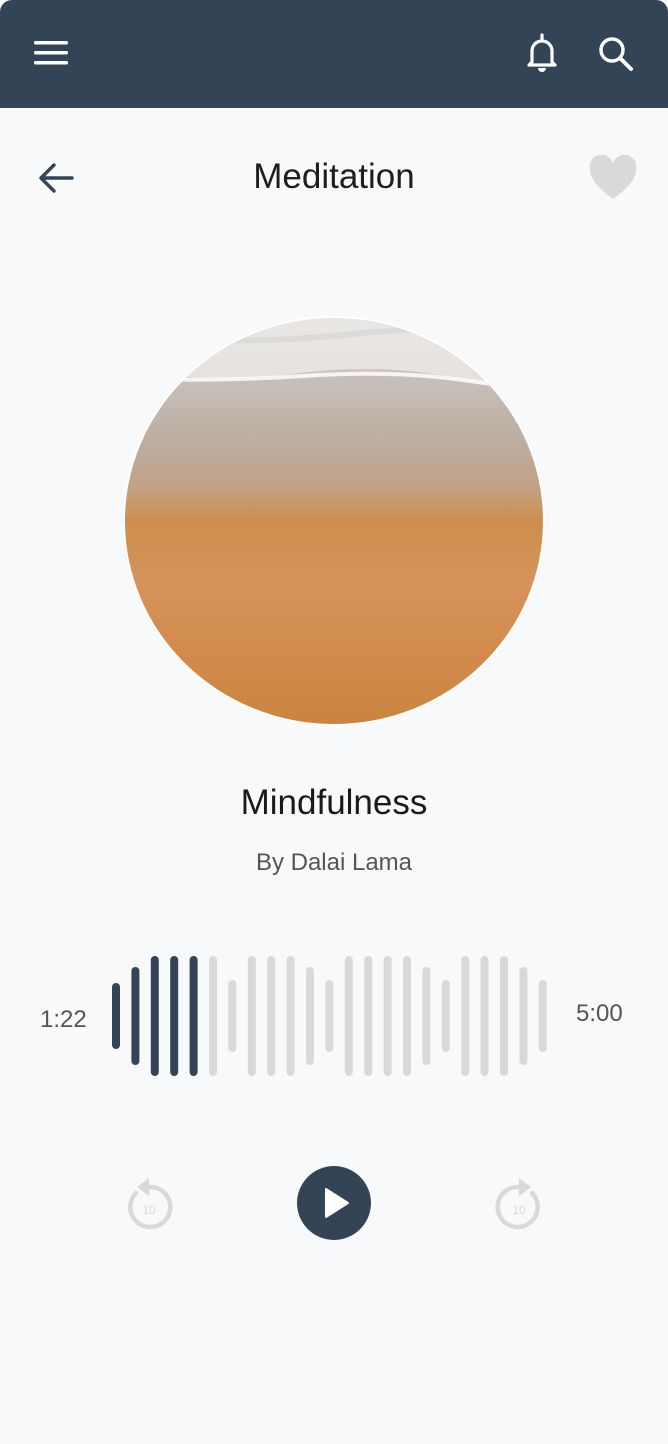 Image resolution: width=668 pixels, height=1444 pixels. Describe the element at coordinates (334, 862) in the screenshot. I see `track-author: By Dalai Lama` at that location.